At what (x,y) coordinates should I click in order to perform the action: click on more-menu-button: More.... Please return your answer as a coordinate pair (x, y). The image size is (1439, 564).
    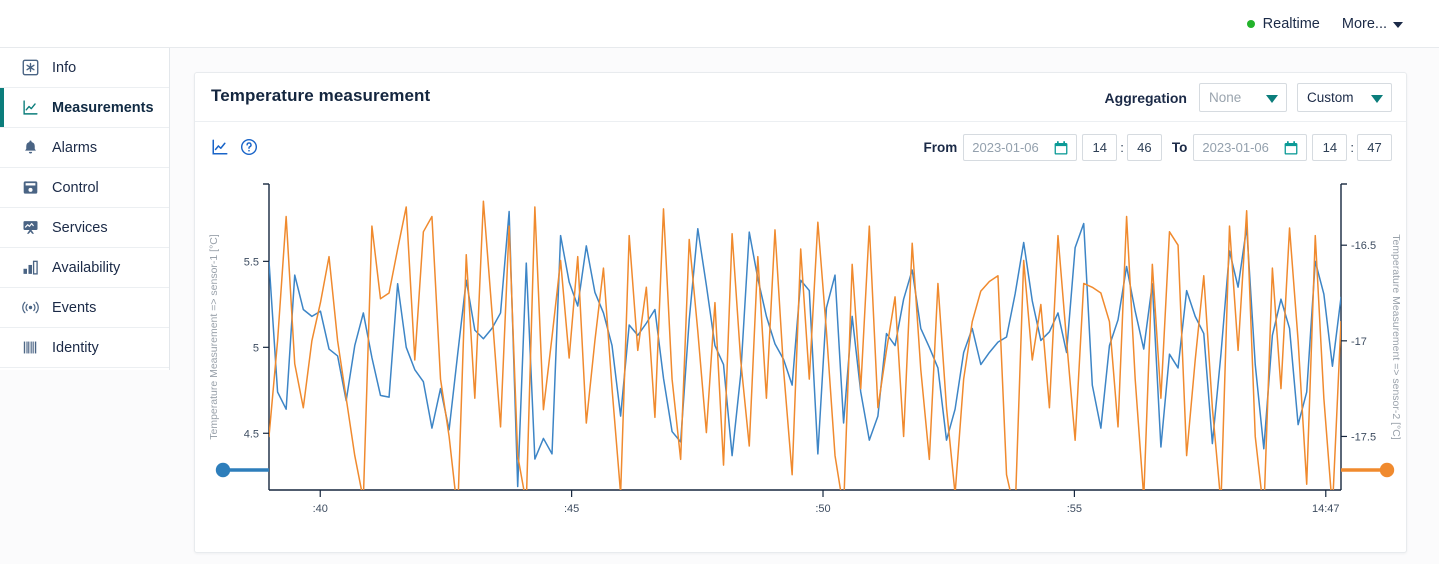
    Looking at the image, I should click on (1372, 24).